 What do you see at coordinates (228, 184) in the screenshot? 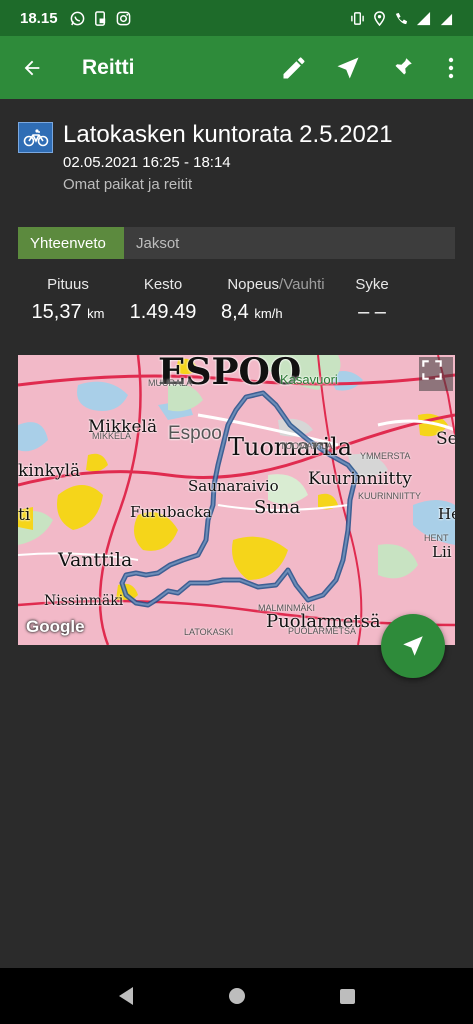
I see `route-folder: Omat paikat ja reitit` at bounding box center [228, 184].